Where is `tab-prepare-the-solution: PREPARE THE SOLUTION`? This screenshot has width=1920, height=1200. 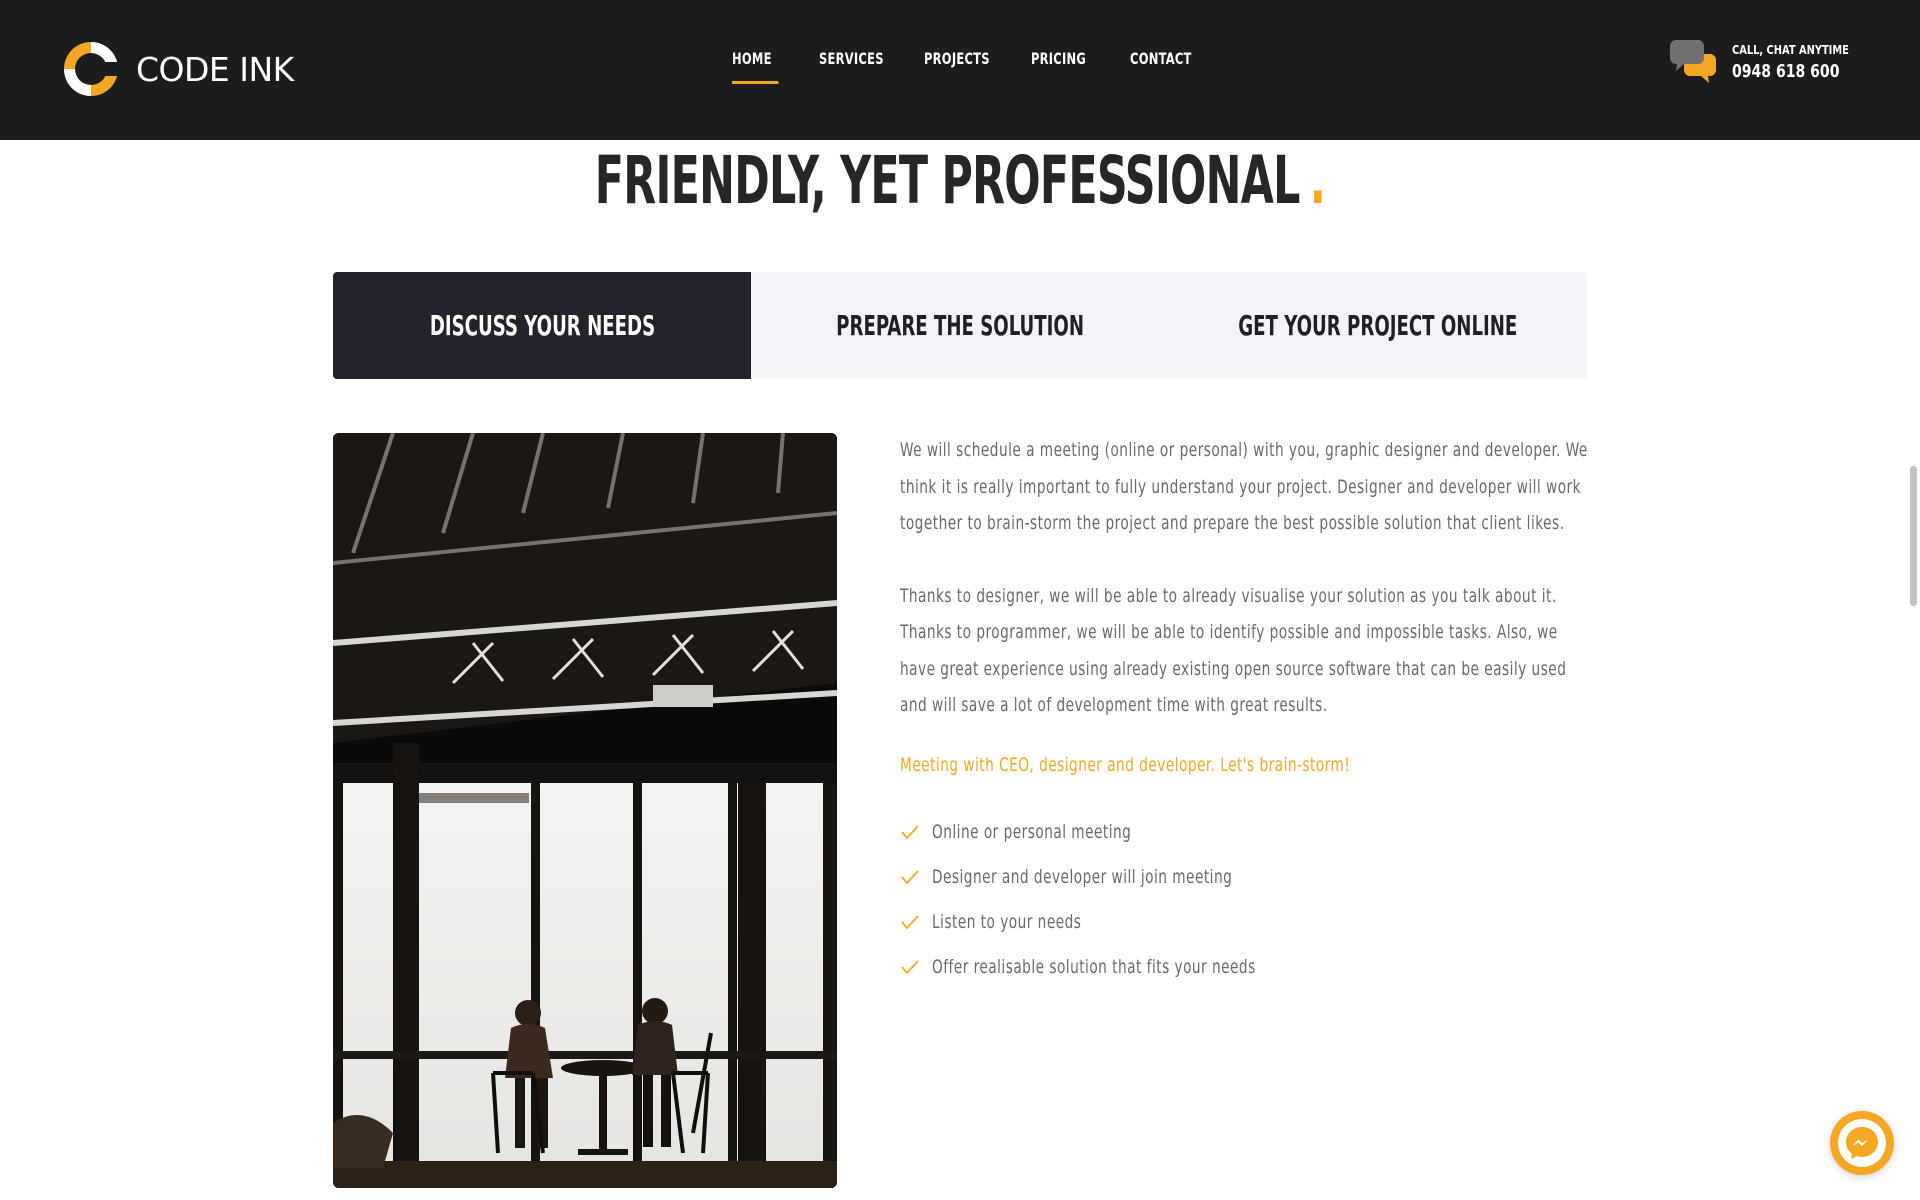
tab-prepare-the-solution: PREPARE THE SOLUTION is located at coordinates (960, 325).